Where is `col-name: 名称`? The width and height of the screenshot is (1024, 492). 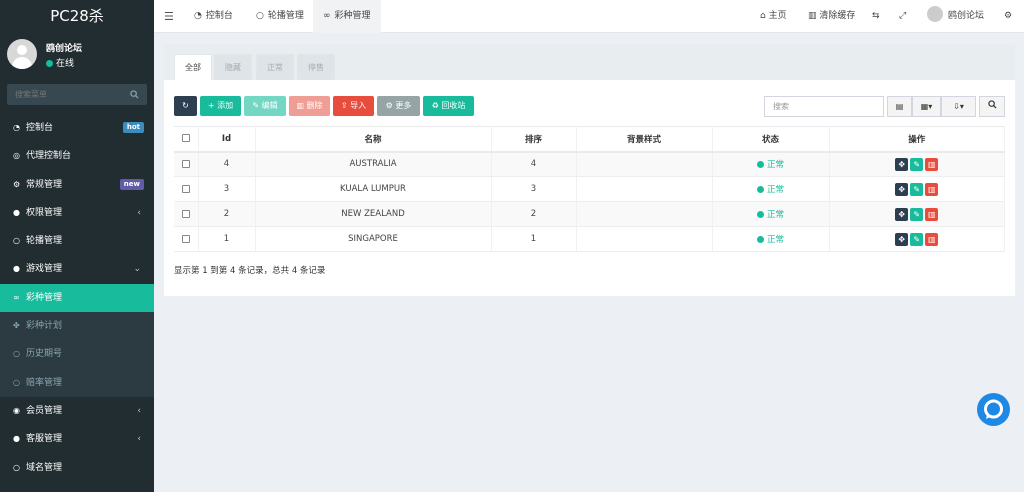 col-name: 名称 is located at coordinates (373, 139).